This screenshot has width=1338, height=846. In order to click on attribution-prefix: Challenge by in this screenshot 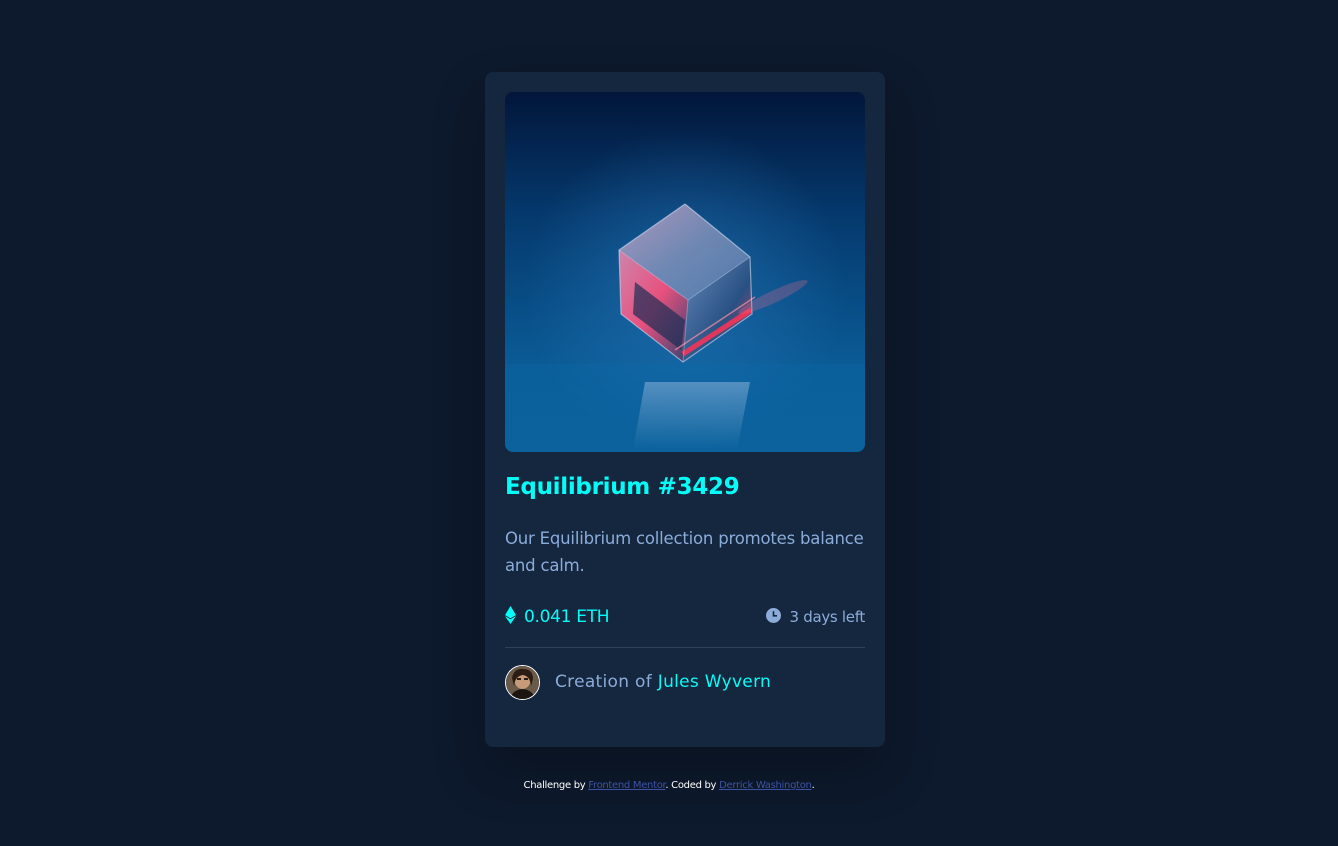, I will do `click(554, 785)`.